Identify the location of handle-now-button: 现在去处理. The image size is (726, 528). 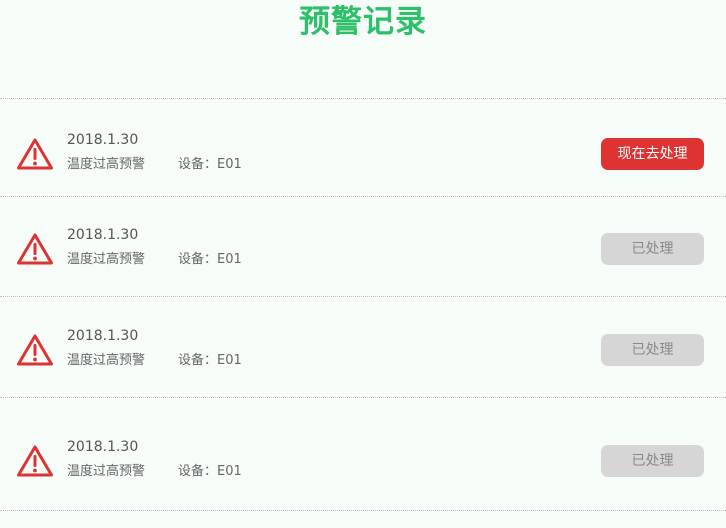
(652, 154).